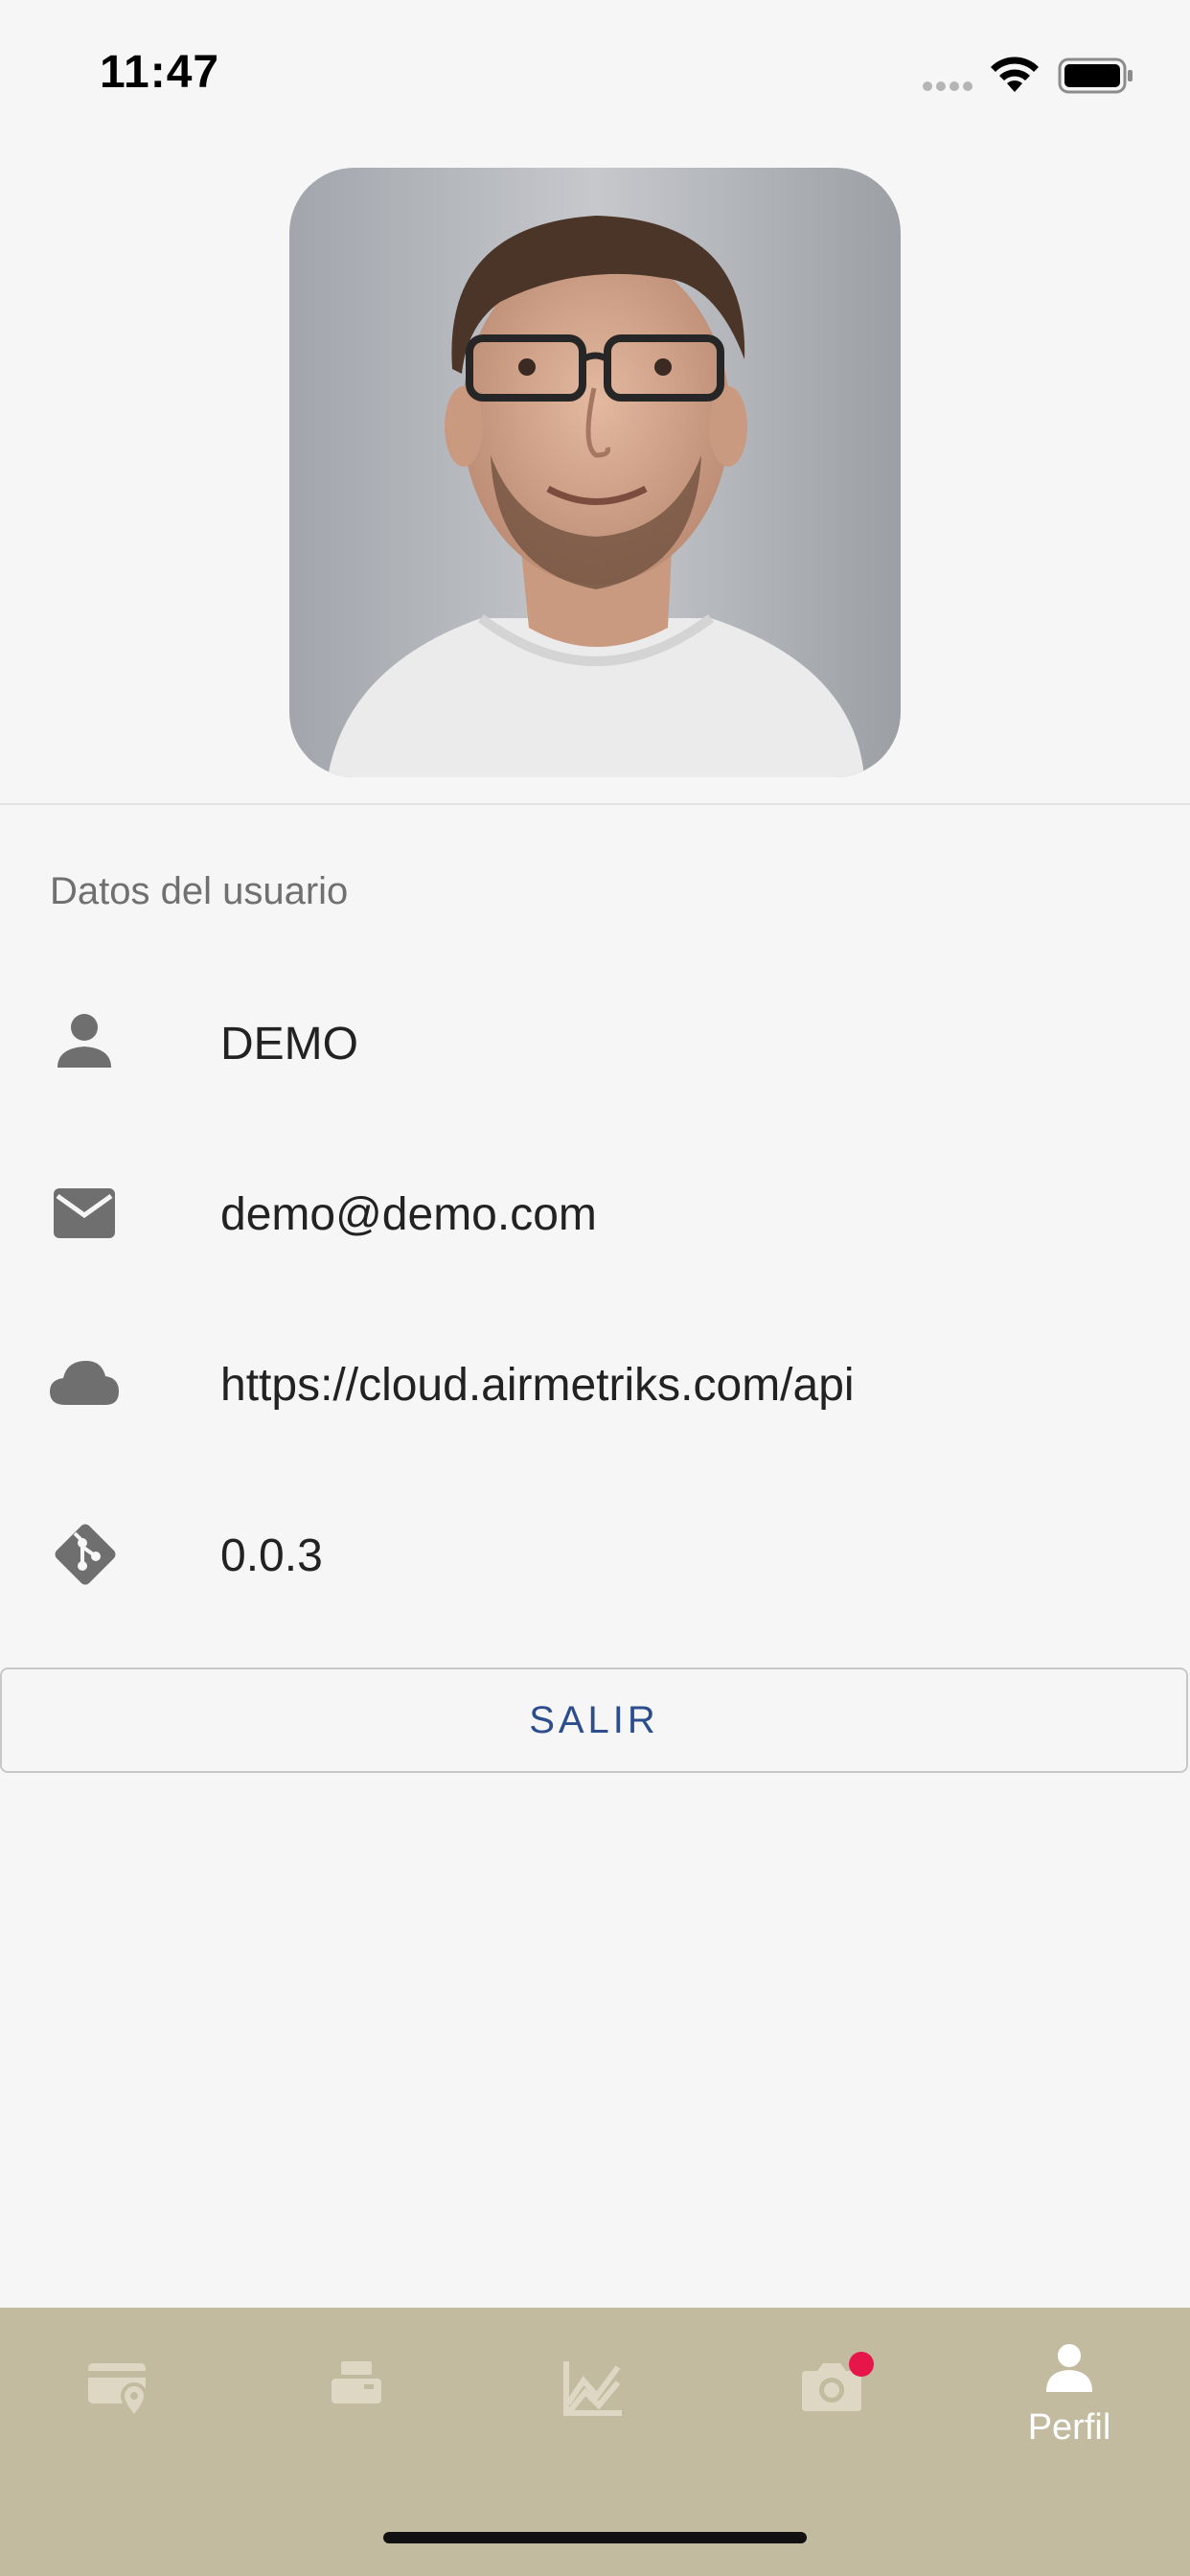  Describe the element at coordinates (199, 891) in the screenshot. I see `section-title: Datos del usuario` at that location.